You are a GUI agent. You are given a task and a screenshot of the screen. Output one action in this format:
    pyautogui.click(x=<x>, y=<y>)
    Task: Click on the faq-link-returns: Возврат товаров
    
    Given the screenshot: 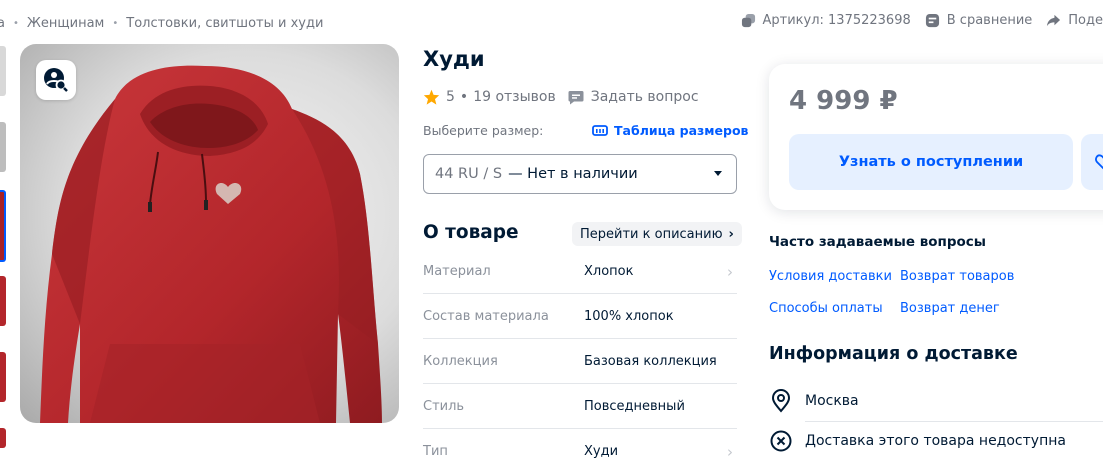 What is the action you would take?
    pyautogui.click(x=957, y=276)
    